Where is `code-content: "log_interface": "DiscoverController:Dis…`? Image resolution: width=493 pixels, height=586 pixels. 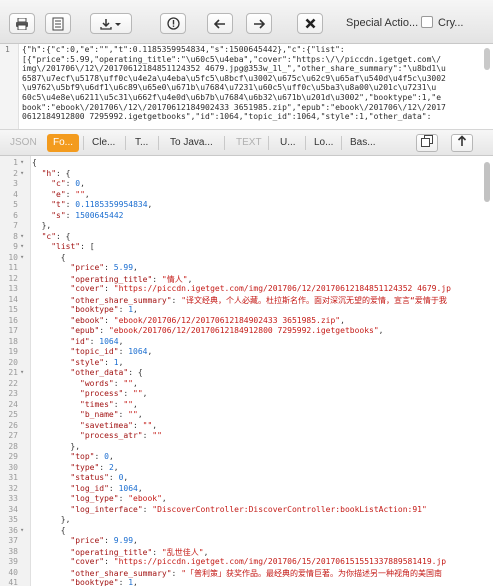 code-content: "log_interface": "DiscoverController:Dis… is located at coordinates (248, 509).